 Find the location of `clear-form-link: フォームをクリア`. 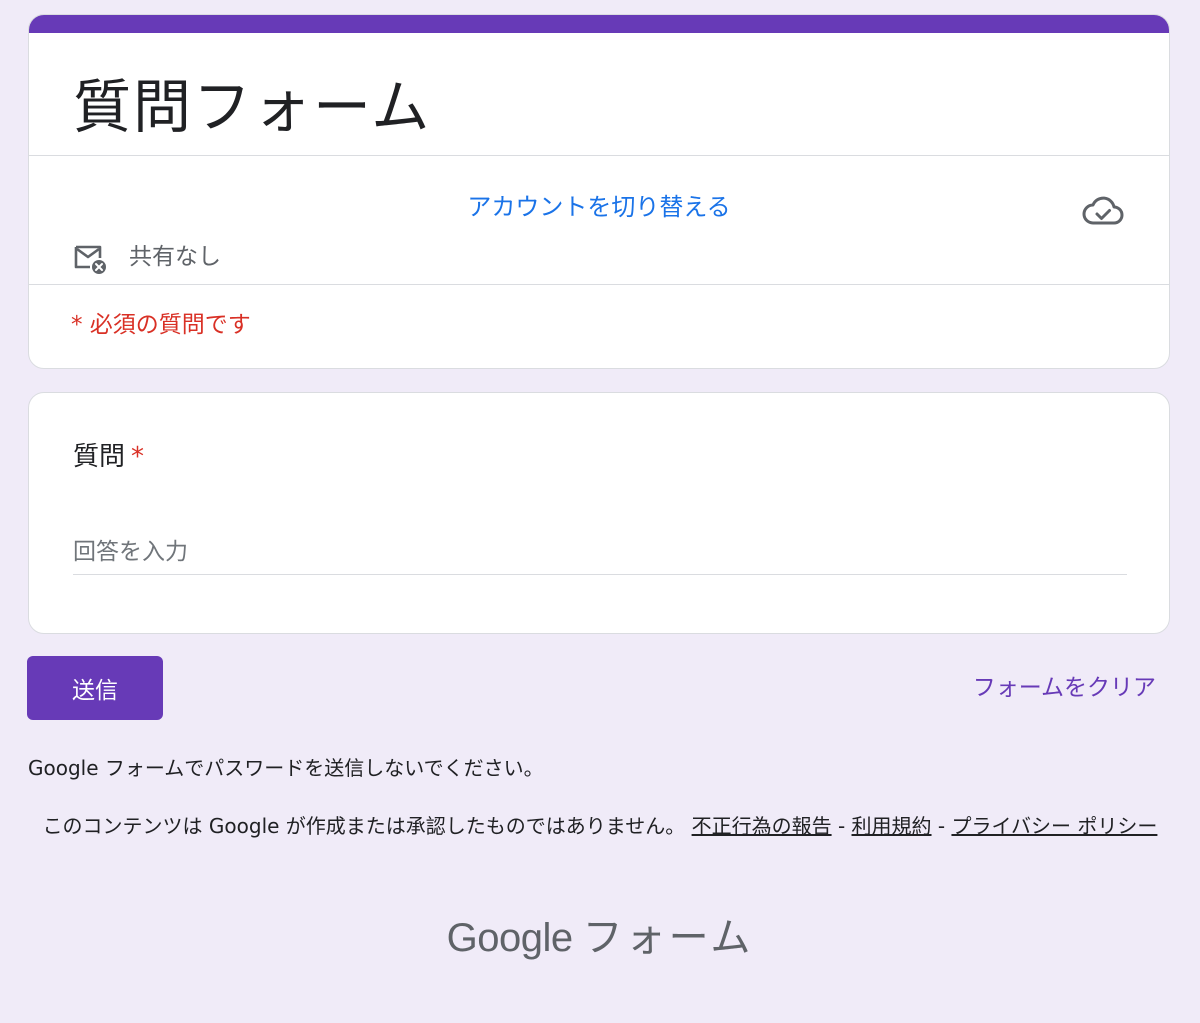

clear-form-link: フォームをクリア is located at coordinates (1064, 688).